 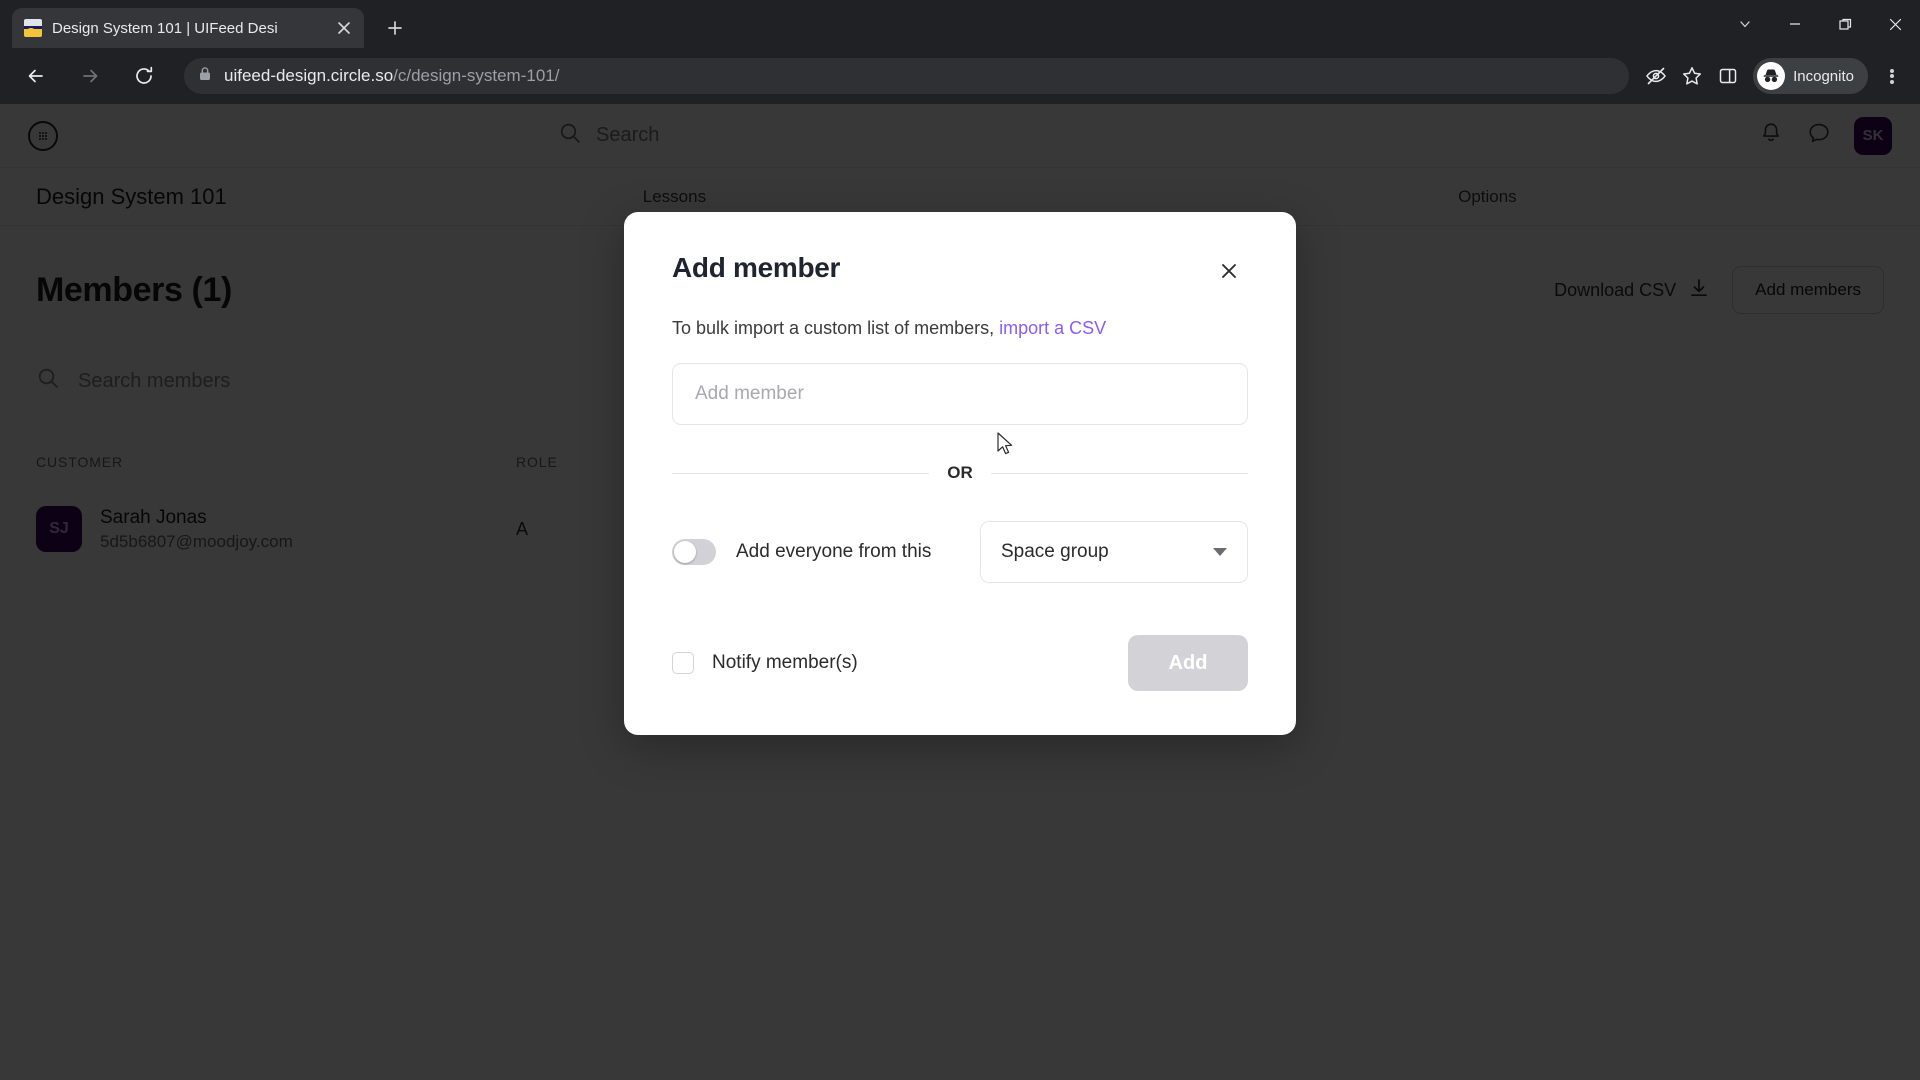 What do you see at coordinates (960, 663) in the screenshot?
I see `dialog-footer: Notify member(s) Add` at bounding box center [960, 663].